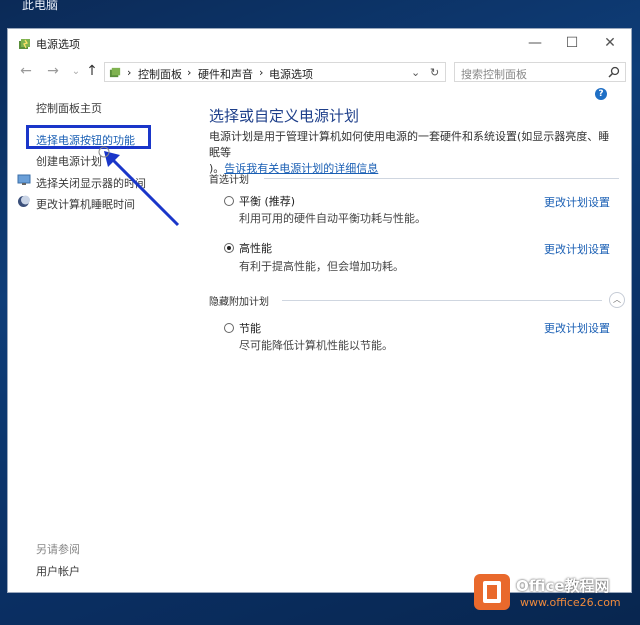  Describe the element at coordinates (570, 602) in the screenshot. I see `watermark-url: www.office26.com` at that location.